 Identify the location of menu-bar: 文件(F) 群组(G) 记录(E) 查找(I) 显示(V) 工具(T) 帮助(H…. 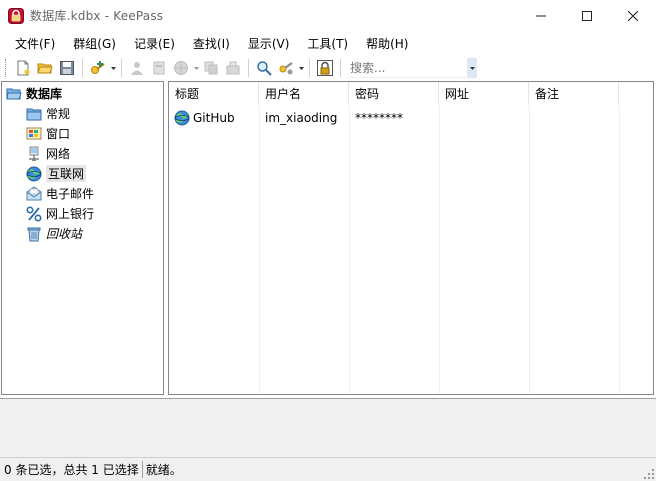
(328, 43).